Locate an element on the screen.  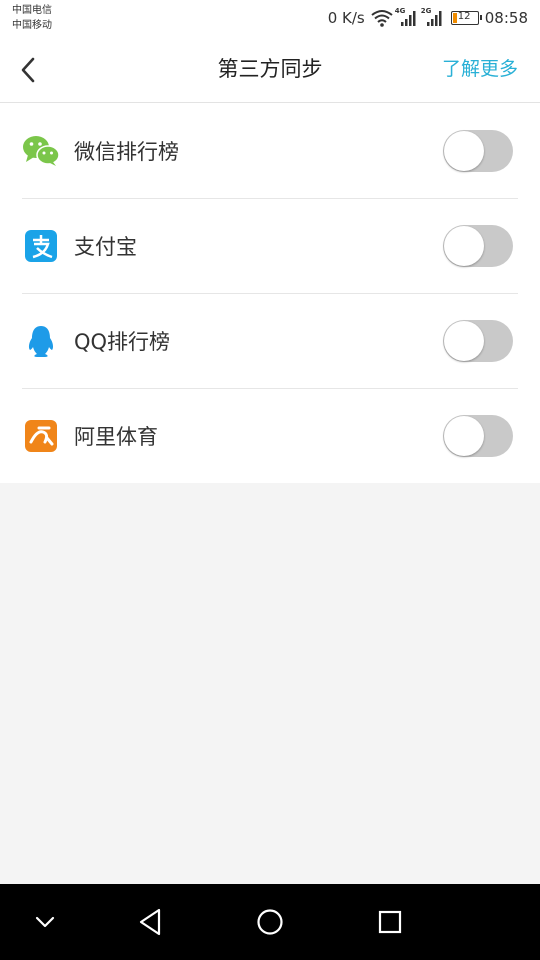
list-item-qq: QQ排行榜 is located at coordinates (270, 340).